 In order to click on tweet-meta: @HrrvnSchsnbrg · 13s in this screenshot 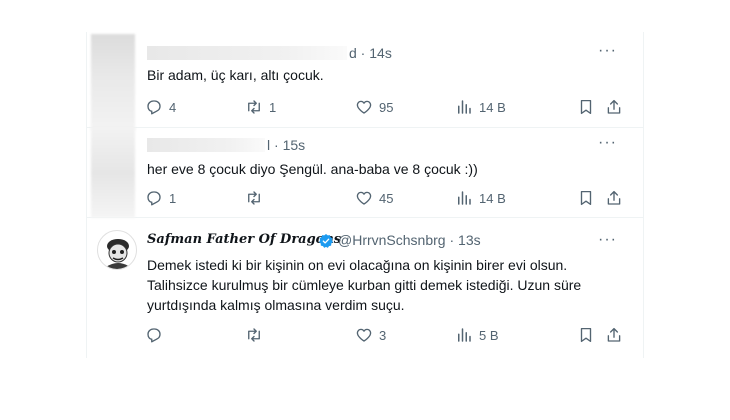, I will do `click(409, 240)`.